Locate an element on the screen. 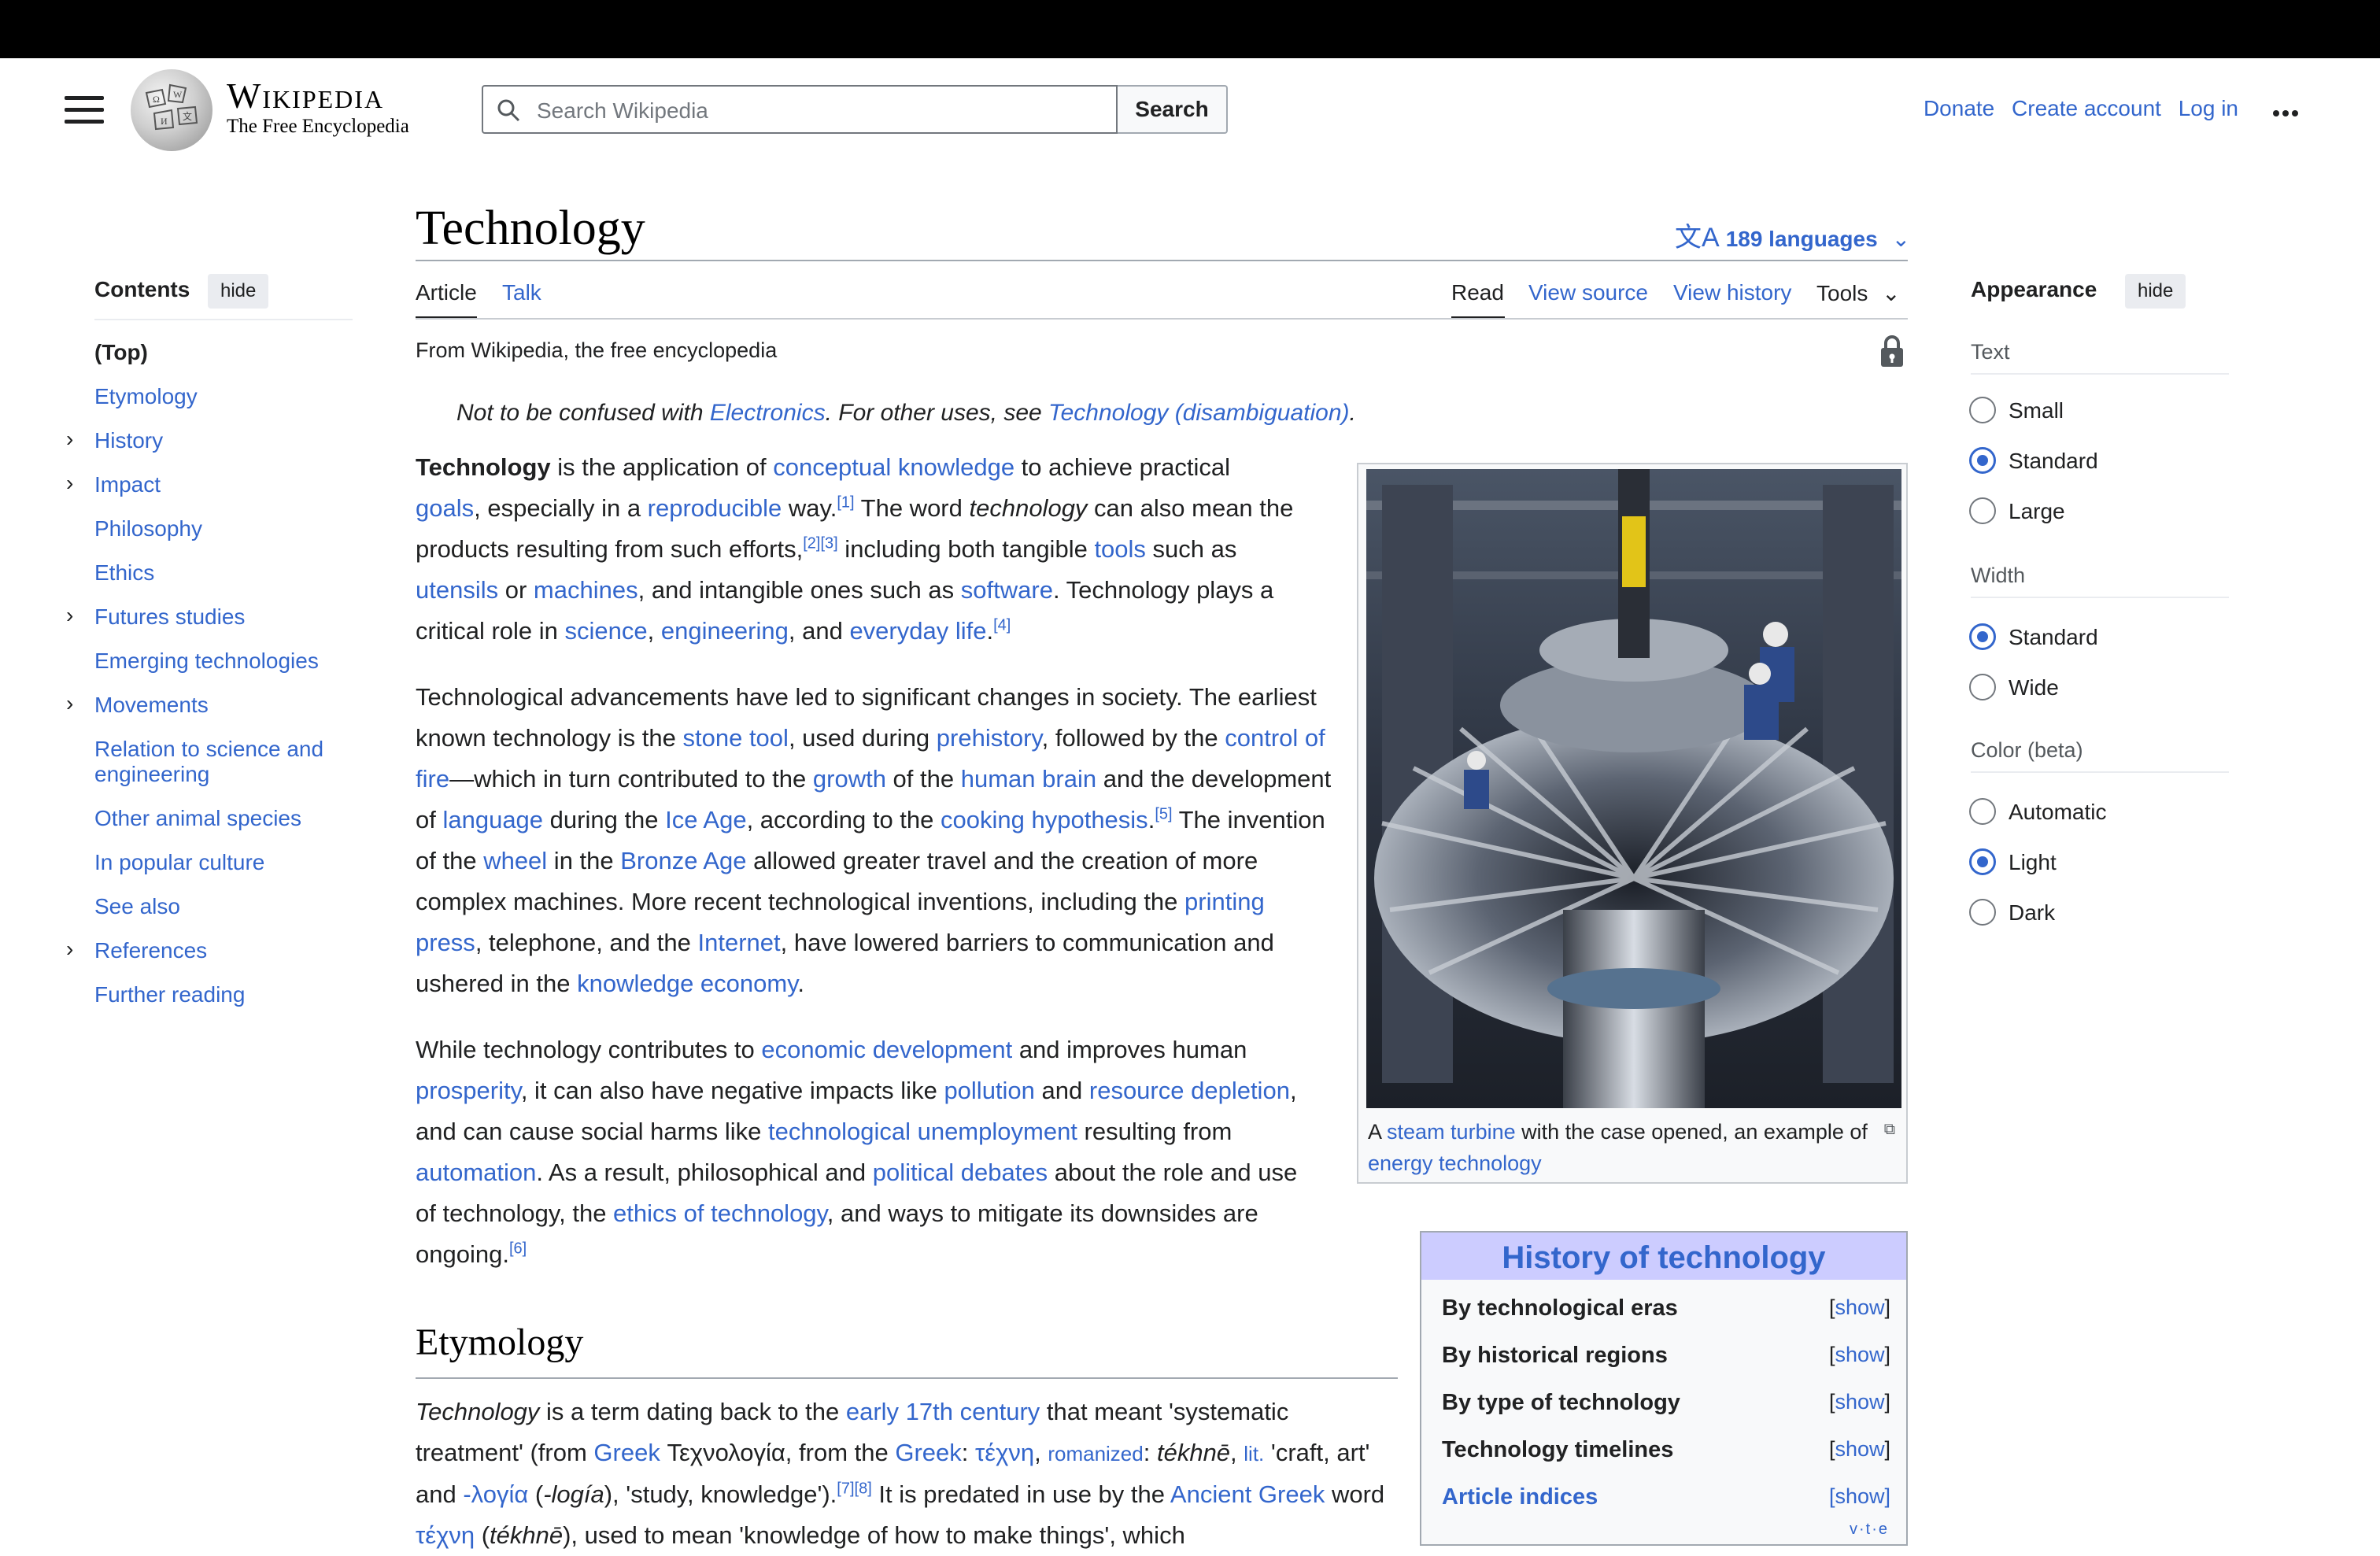 The image size is (2380, 1556). toc-item: See also is located at coordinates (224, 906).